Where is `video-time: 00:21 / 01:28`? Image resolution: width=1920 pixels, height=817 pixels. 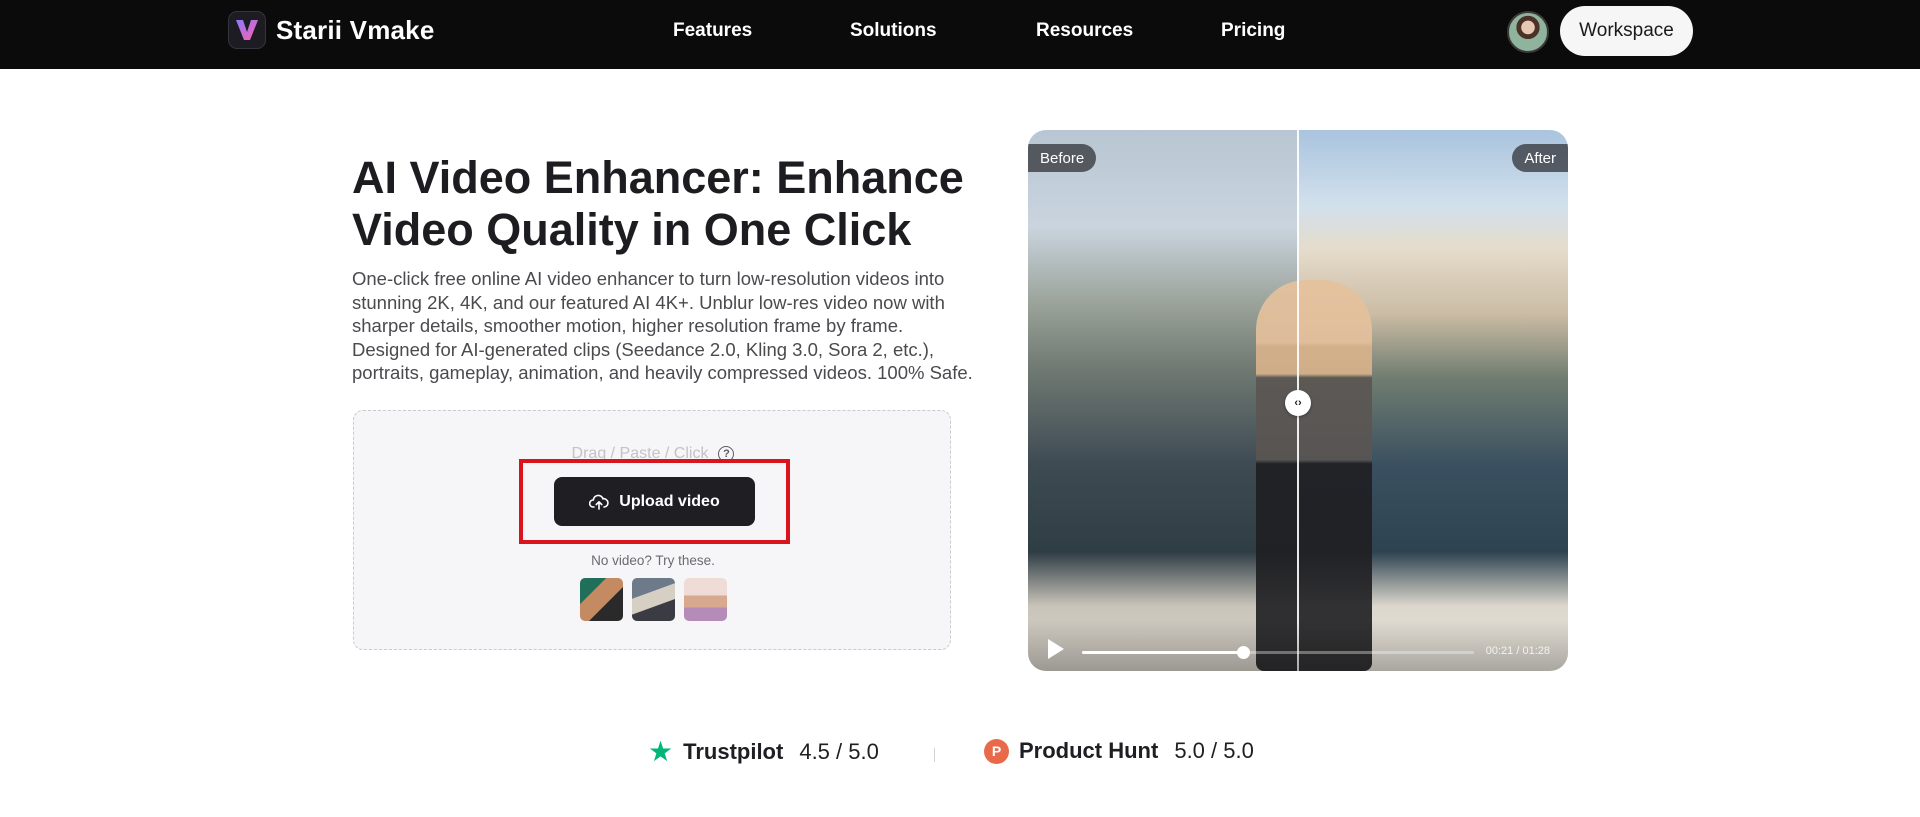 video-time: 00:21 / 01:28 is located at coordinates (1517, 651).